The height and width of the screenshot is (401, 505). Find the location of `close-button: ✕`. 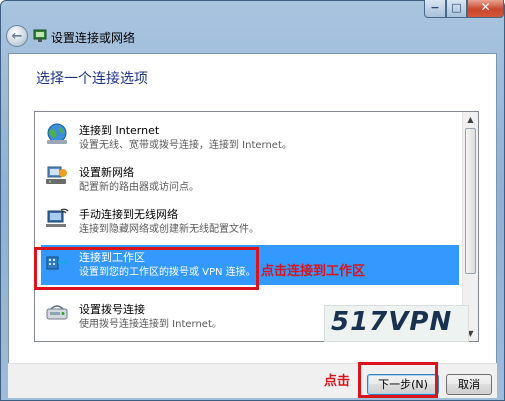

close-button: ✕ is located at coordinates (485, 9).